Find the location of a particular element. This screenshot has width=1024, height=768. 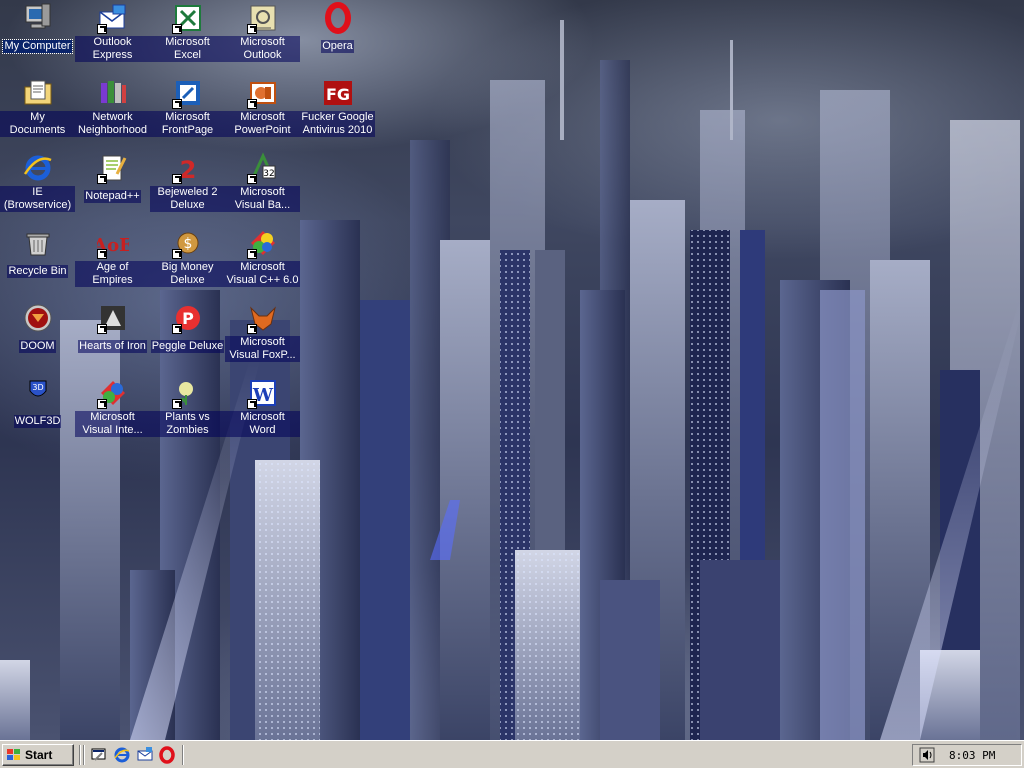

desktop-icon-recycle-bin: Recycle Bin is located at coordinates (37, 253).